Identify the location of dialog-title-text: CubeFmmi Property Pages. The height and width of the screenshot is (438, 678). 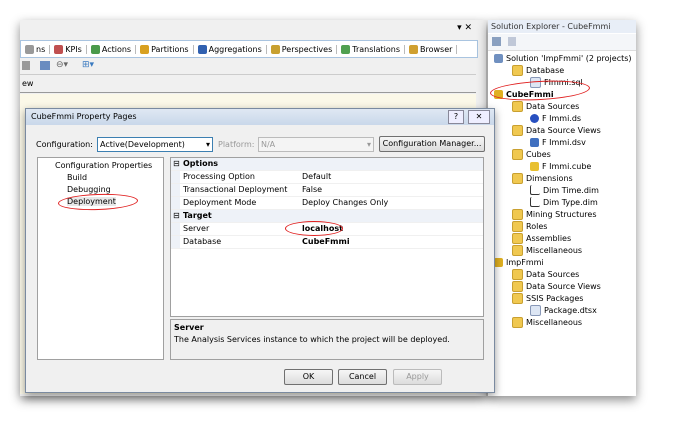
(84, 116).